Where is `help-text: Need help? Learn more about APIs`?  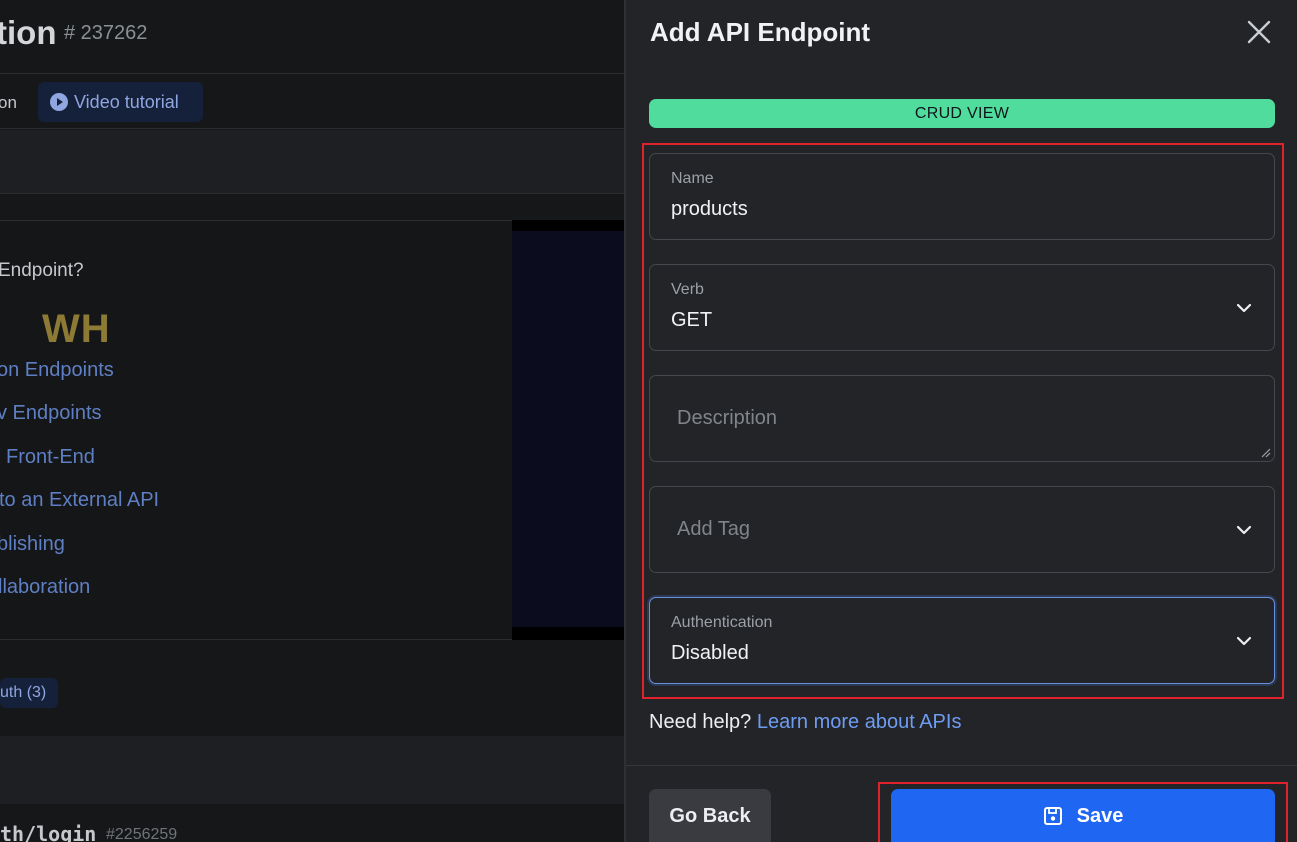
help-text: Need help? Learn more about APIs is located at coordinates (805, 722).